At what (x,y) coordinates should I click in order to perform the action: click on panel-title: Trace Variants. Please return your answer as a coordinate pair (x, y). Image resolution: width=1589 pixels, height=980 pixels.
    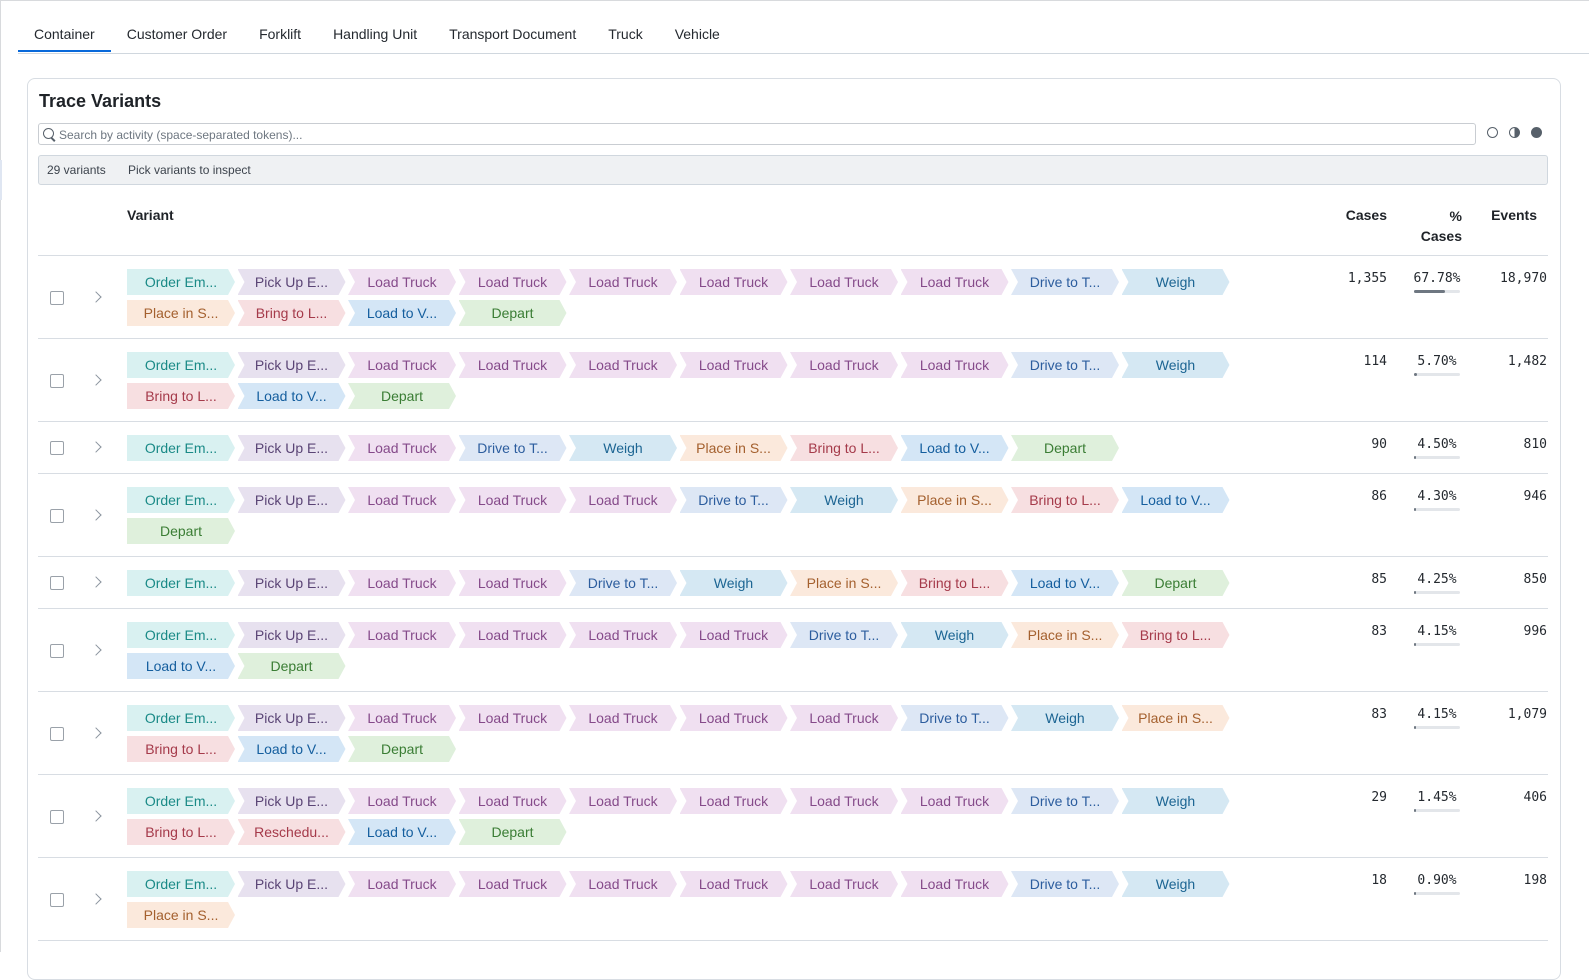
    Looking at the image, I should click on (100, 101).